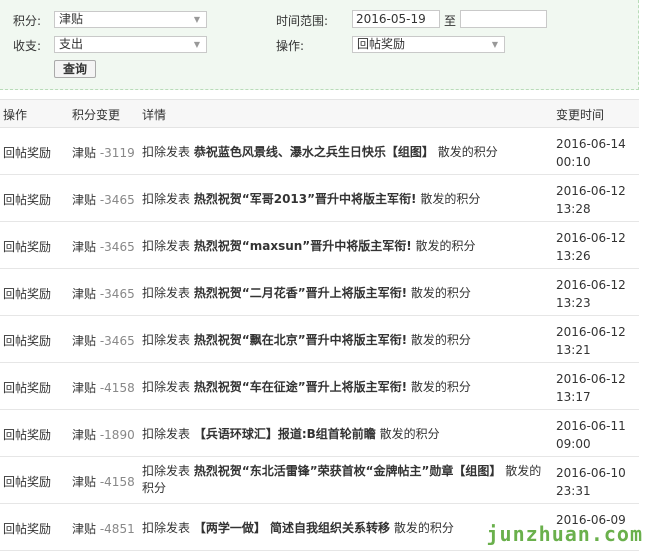 Image resolution: width=647 pixels, height=552 pixels. Describe the element at coordinates (591, 200) in the screenshot. I see `row-time: 2016-06-12 13:28` at that location.